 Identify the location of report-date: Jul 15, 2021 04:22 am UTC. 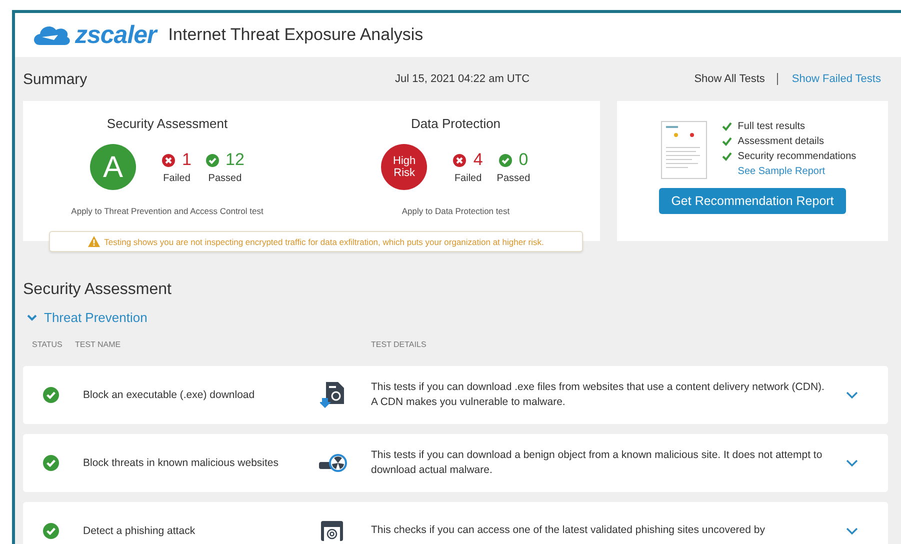
(463, 79).